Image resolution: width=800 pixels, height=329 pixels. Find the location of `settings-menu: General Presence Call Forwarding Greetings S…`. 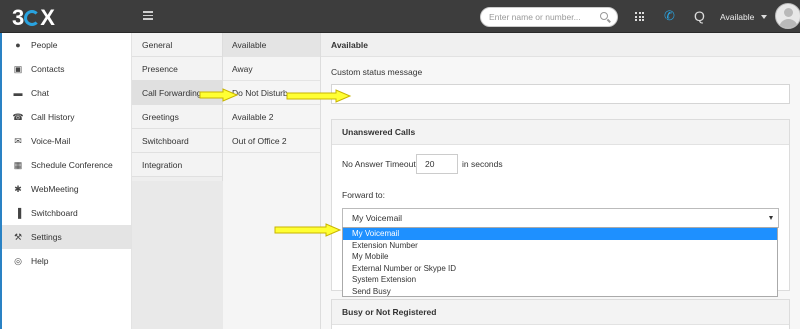

settings-menu: General Presence Call Forwarding Greetings S… is located at coordinates (177, 181).